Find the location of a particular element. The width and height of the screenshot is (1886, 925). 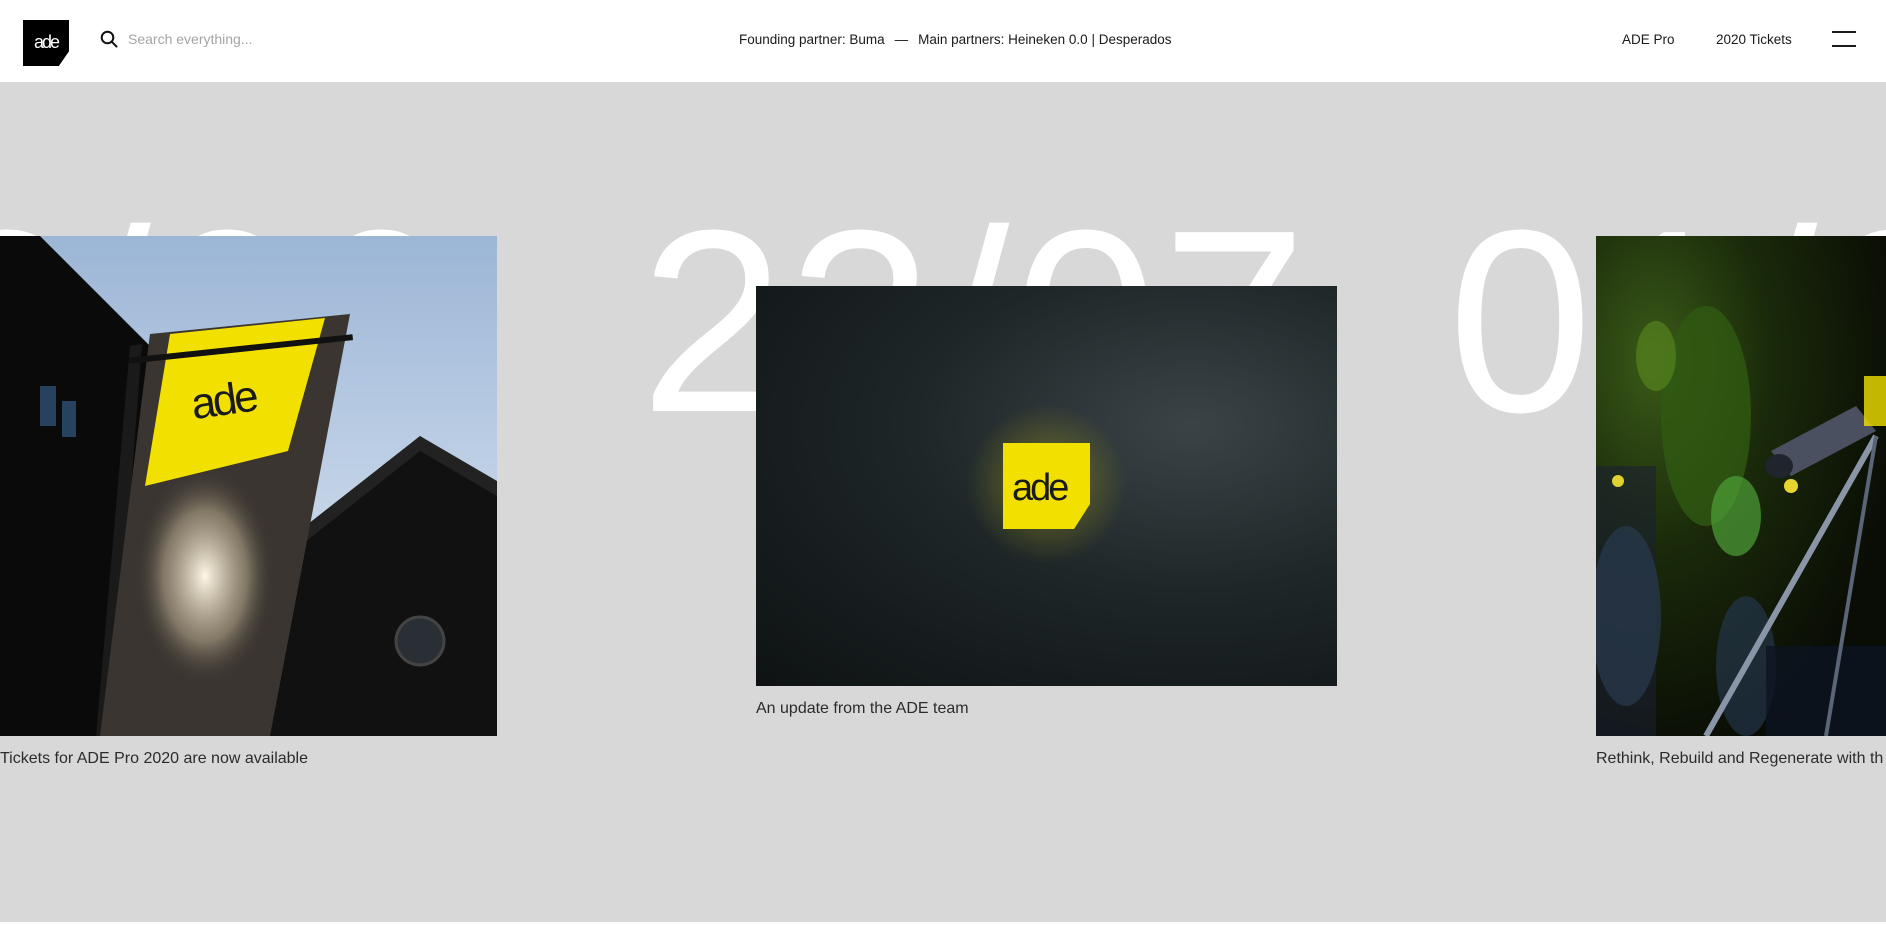

news-image-stage is located at coordinates (1741, 486).